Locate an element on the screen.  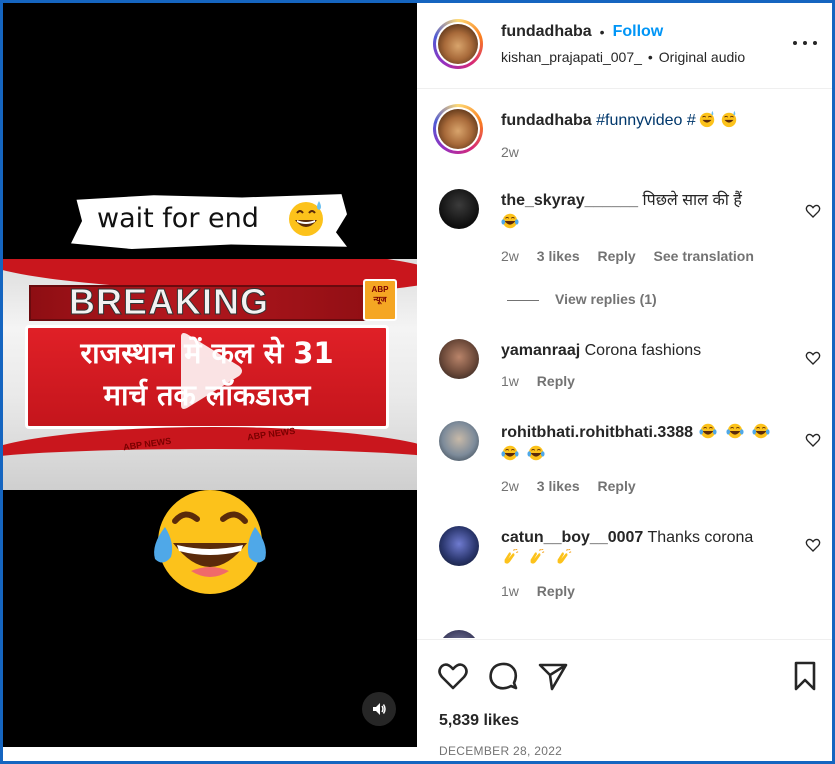
comment-1-meta: 2w 3 likes Reply See translation is located at coordinates (634, 256).